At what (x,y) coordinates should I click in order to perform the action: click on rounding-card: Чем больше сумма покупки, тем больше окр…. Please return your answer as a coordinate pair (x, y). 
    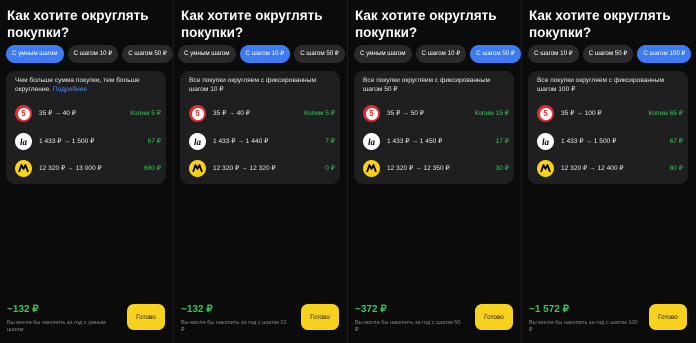
    Looking at the image, I should click on (86, 127).